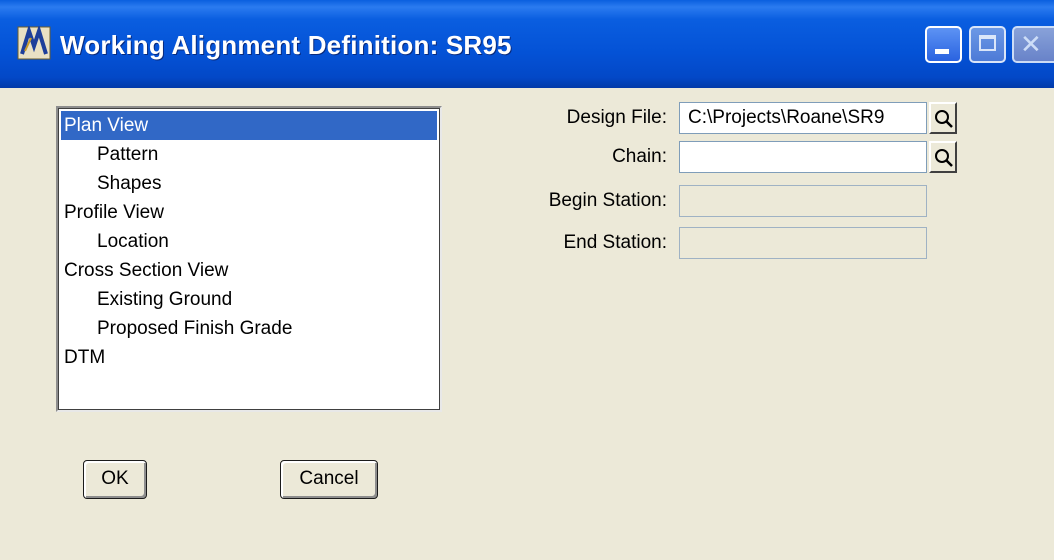 The width and height of the screenshot is (1054, 560). I want to click on end-station-label: End Station:, so click(615, 242).